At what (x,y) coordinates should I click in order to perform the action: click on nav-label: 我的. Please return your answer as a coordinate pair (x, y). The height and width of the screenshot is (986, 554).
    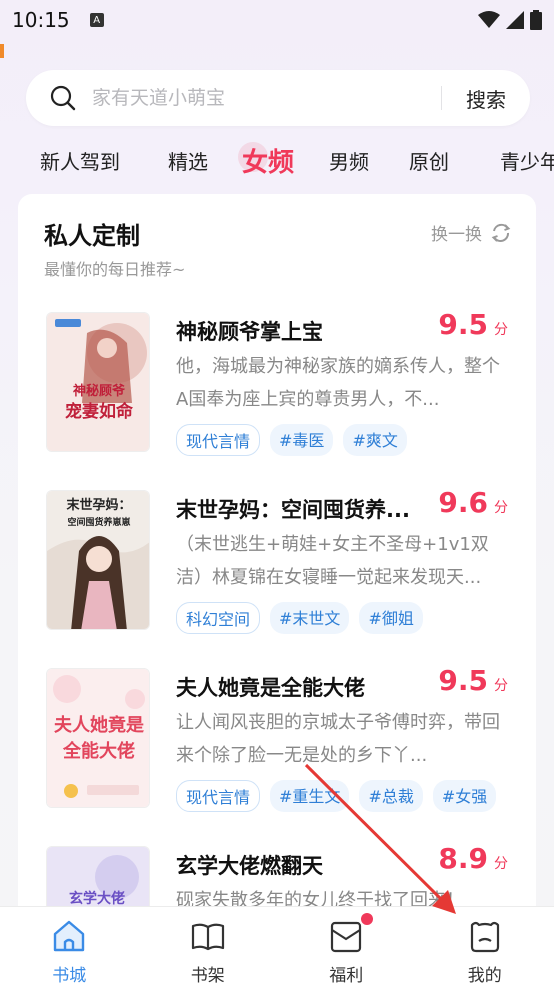
    Looking at the image, I should click on (484, 976).